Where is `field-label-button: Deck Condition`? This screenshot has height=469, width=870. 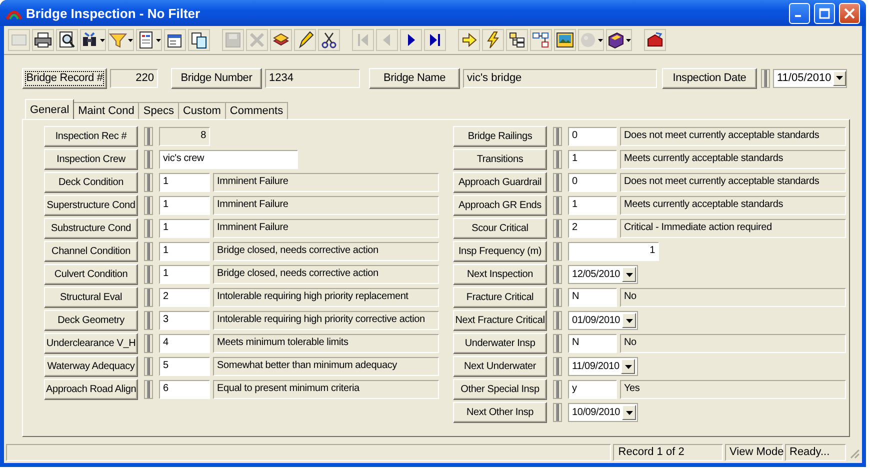
field-label-button: Deck Condition is located at coordinates (91, 182).